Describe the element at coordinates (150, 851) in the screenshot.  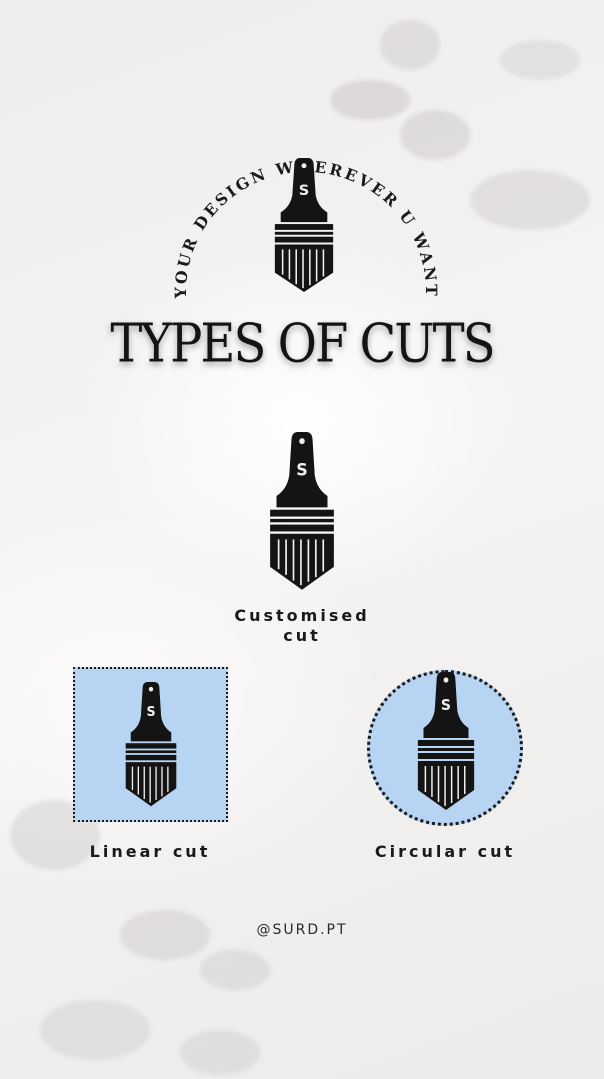
I see `linear-cut-label: Linear cut` at that location.